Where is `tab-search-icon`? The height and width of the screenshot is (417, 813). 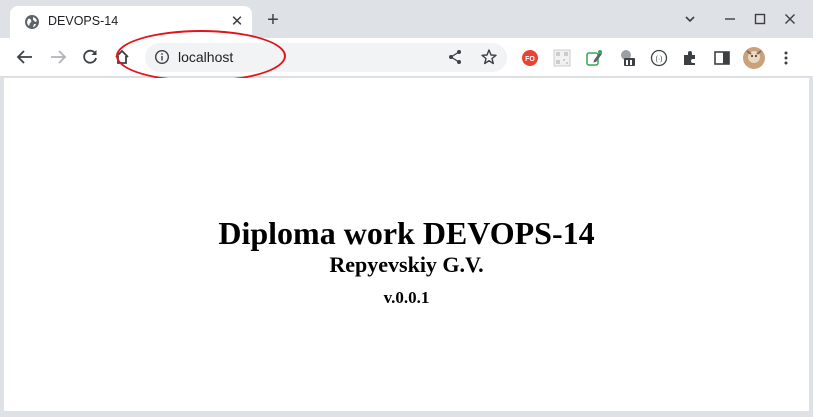 tab-search-icon is located at coordinates (690, 19).